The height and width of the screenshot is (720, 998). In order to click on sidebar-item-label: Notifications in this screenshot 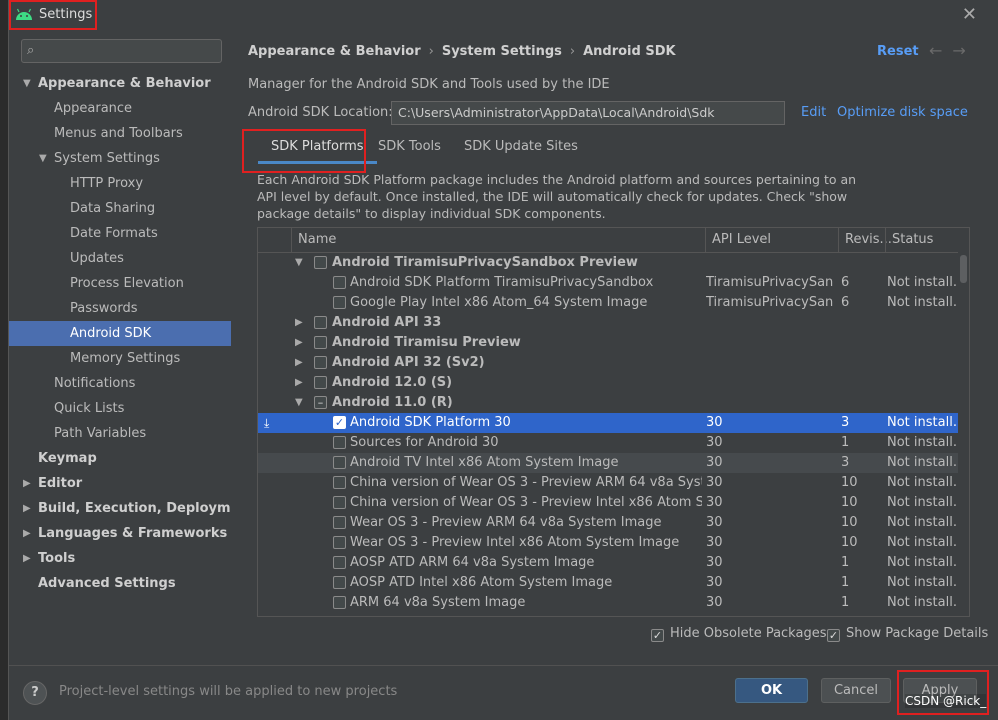, I will do `click(95, 383)`.